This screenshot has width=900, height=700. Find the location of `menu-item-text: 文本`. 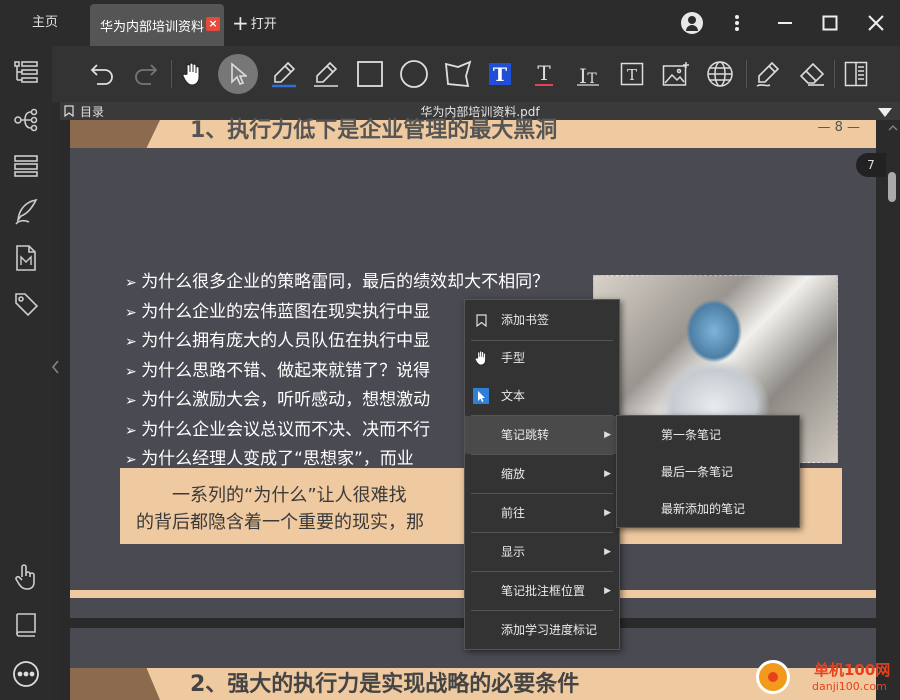

menu-item-text: 文本 is located at coordinates (542, 396).